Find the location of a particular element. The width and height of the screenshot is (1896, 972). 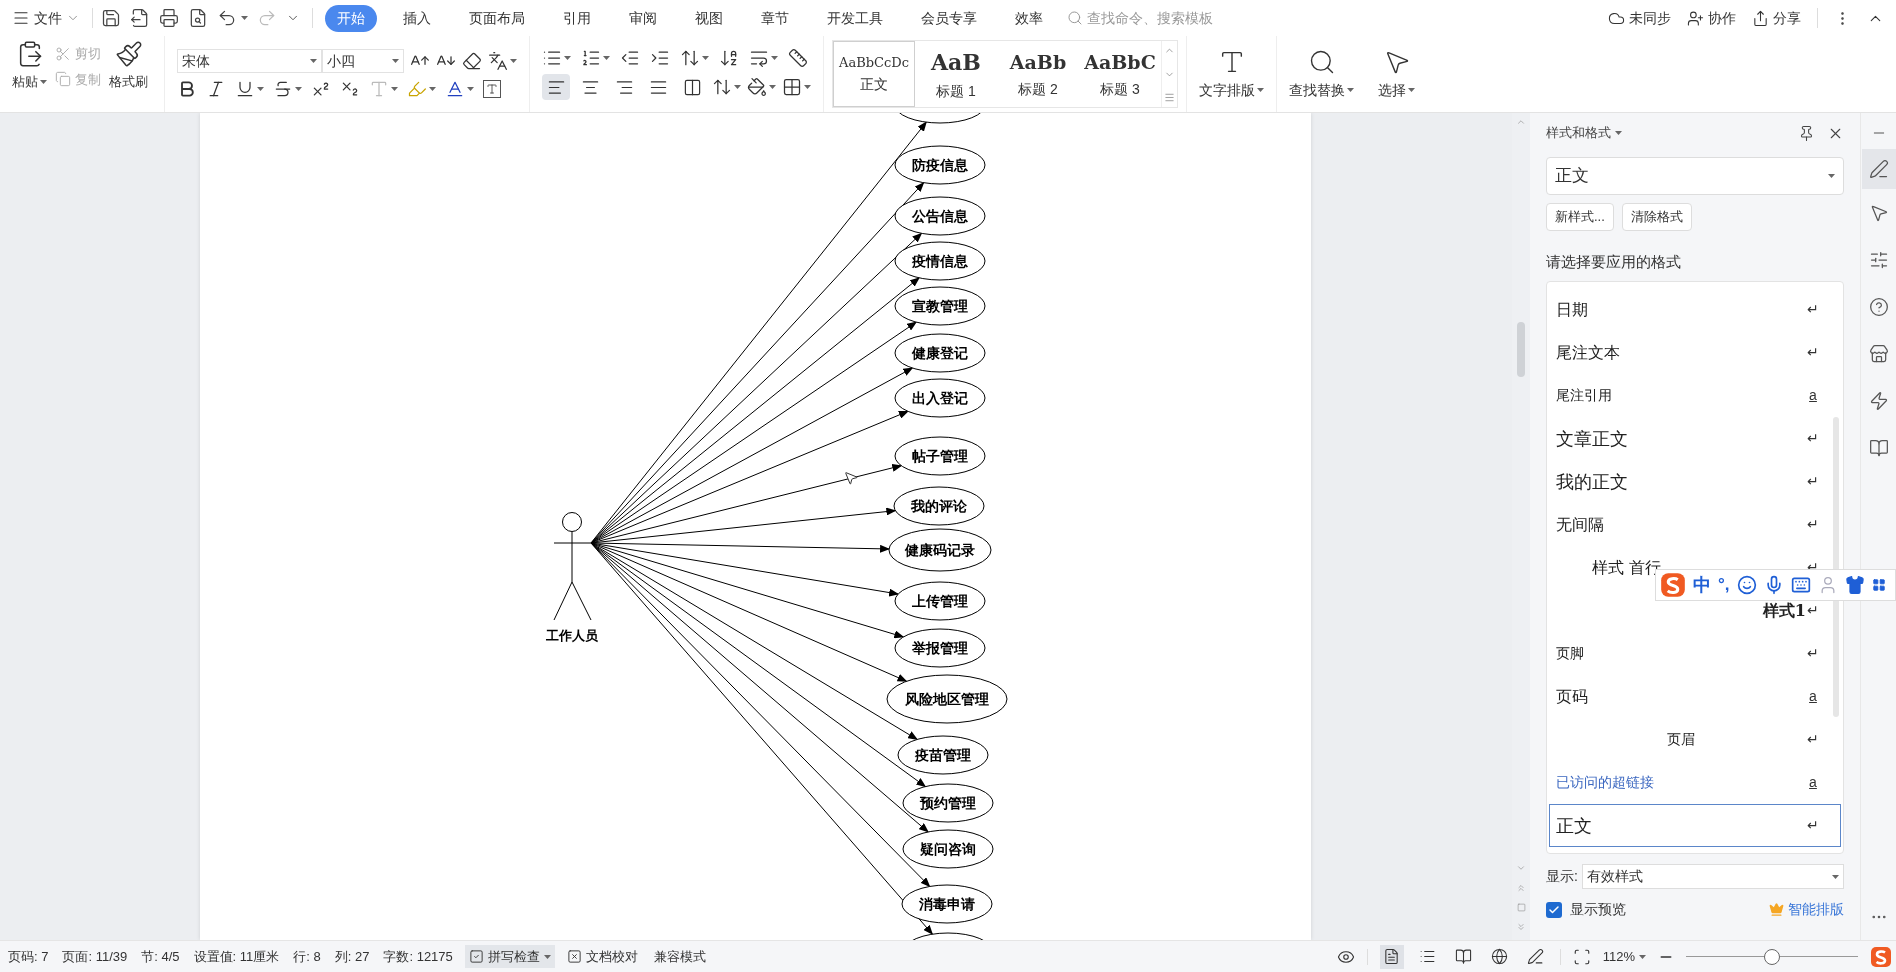

style-list-item: 我的正文 ↵ is located at coordinates (1695, 481).